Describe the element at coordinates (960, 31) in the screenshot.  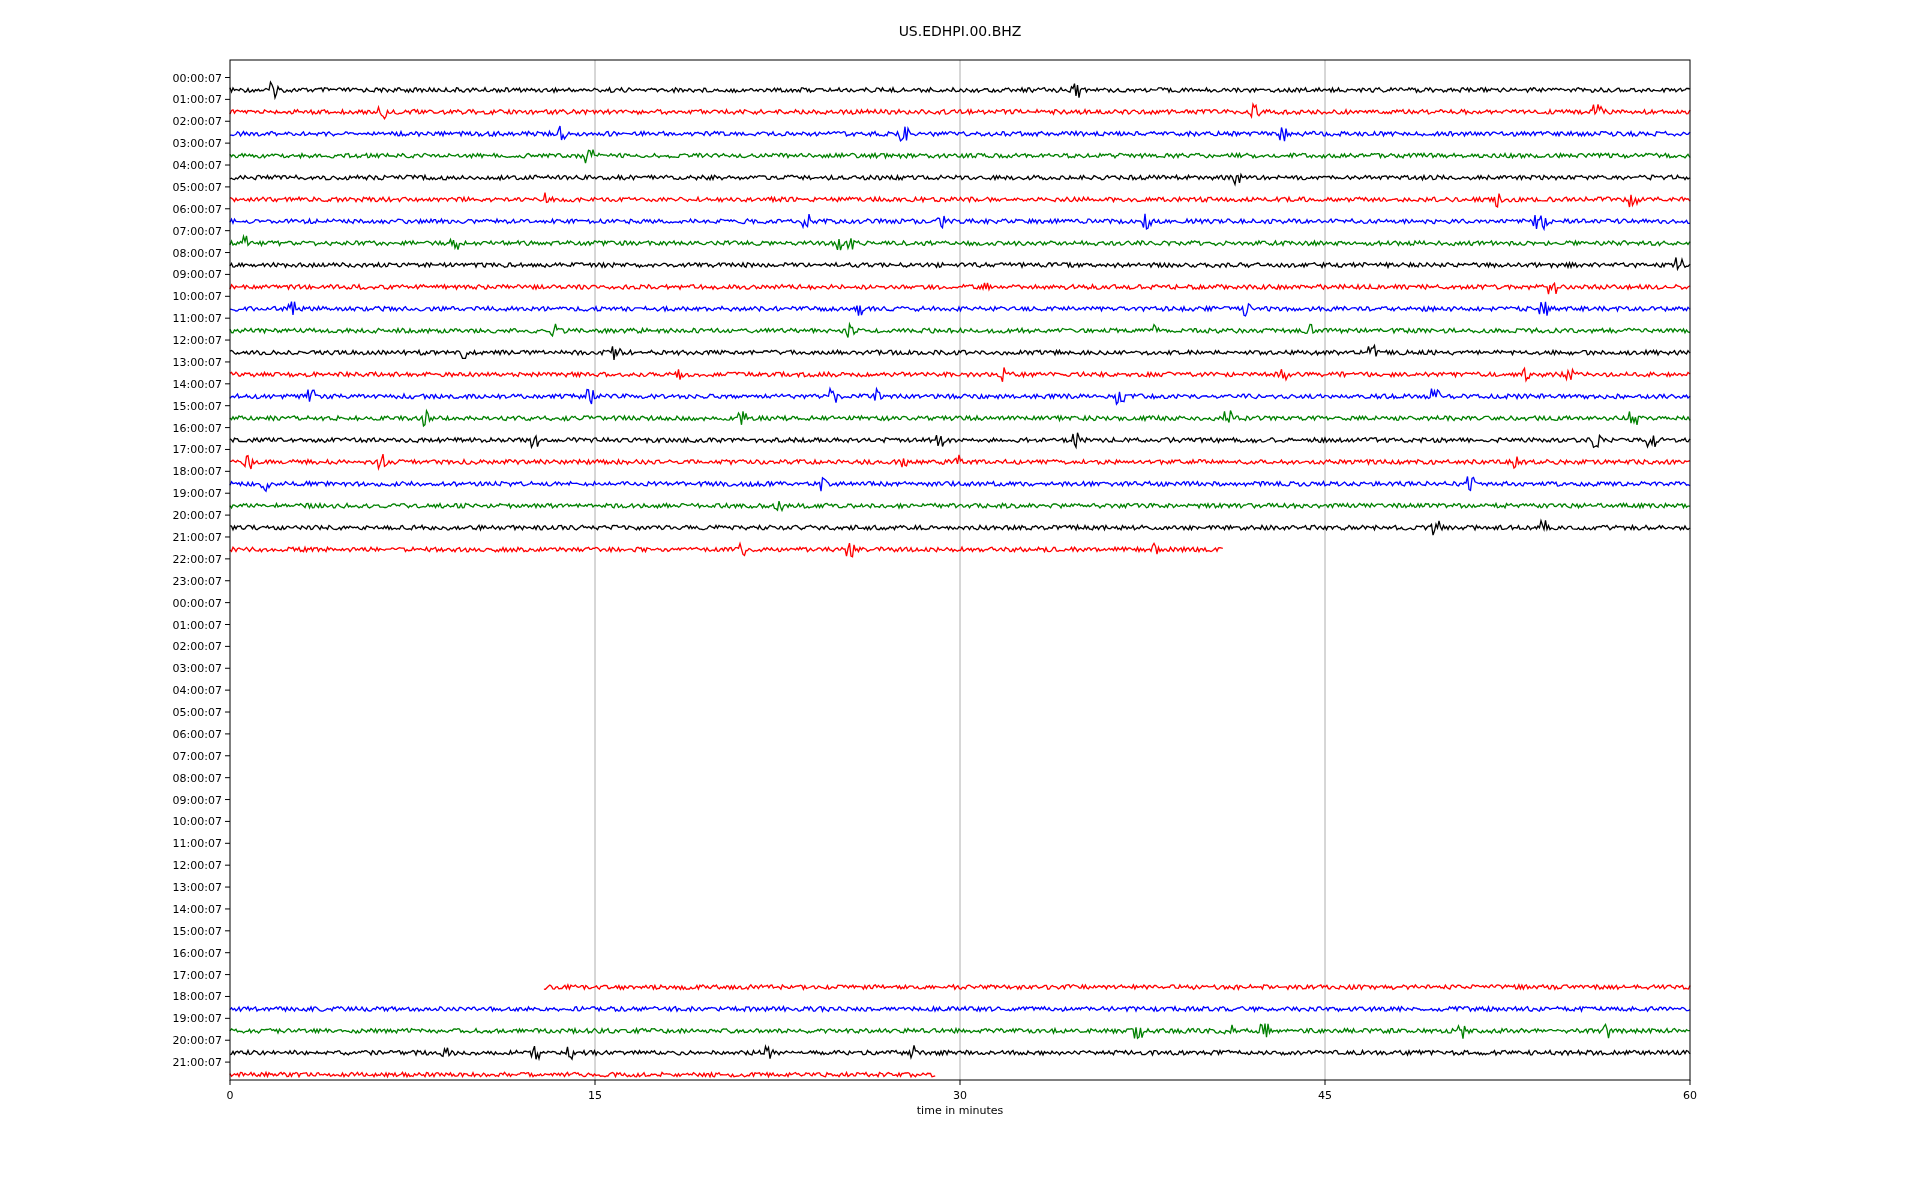
I see `plot-title: US.EDHPI.00.BHZ` at that location.